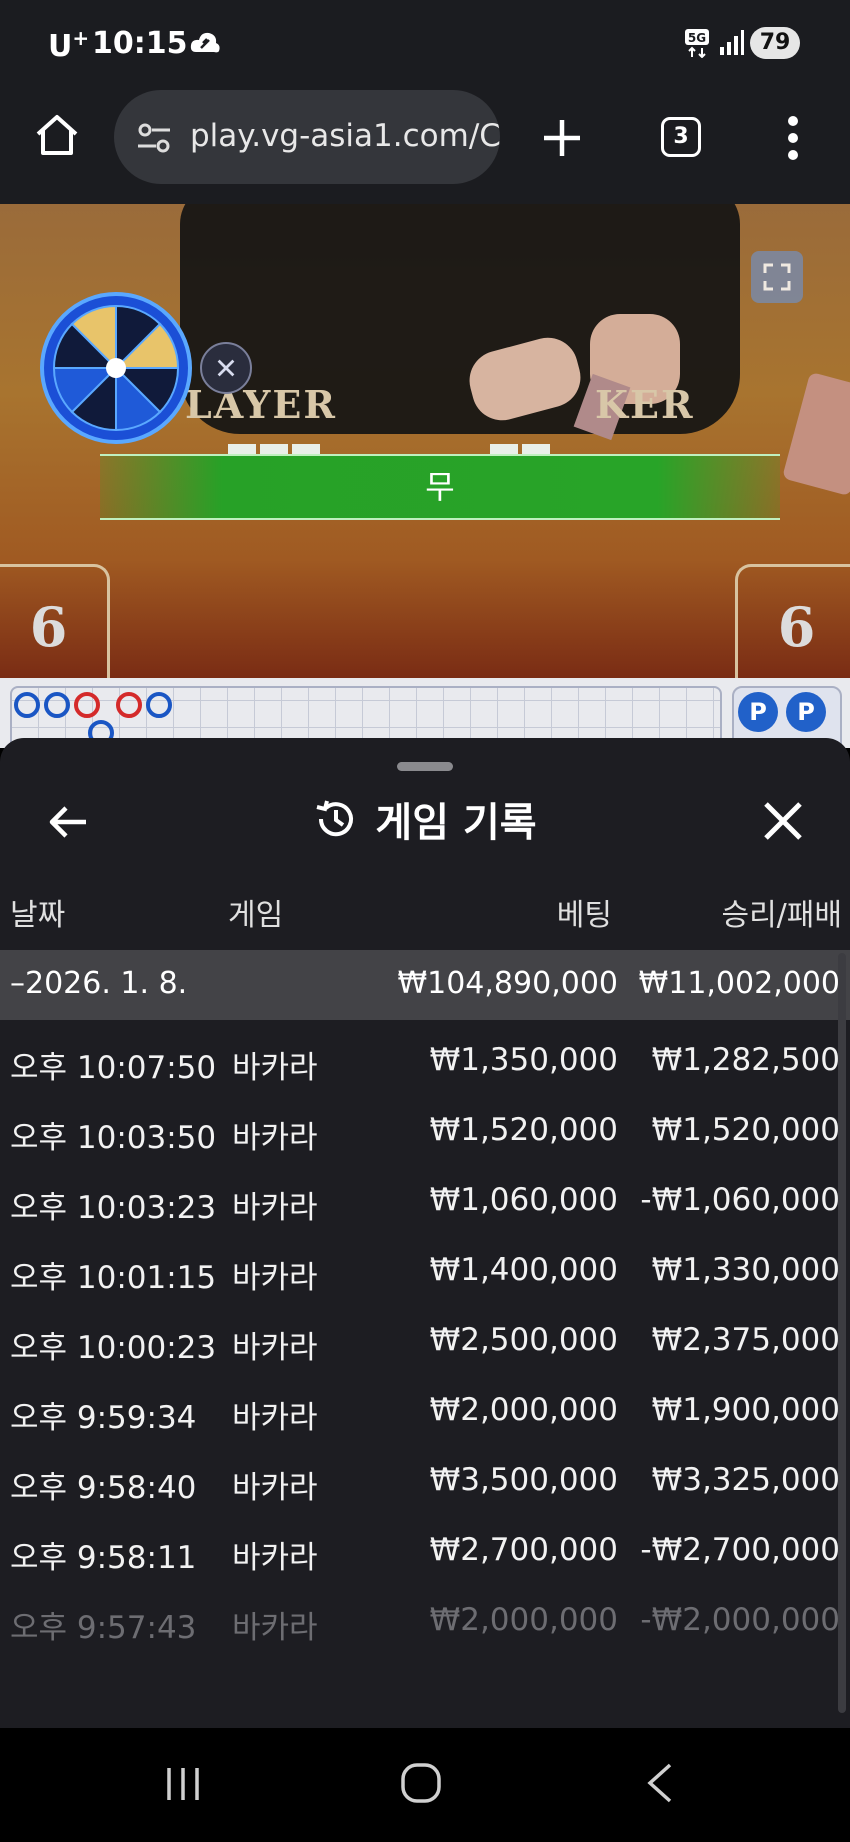  What do you see at coordinates (103, 1418) in the screenshot?
I see `row-time: 오후 9:59:34` at bounding box center [103, 1418].